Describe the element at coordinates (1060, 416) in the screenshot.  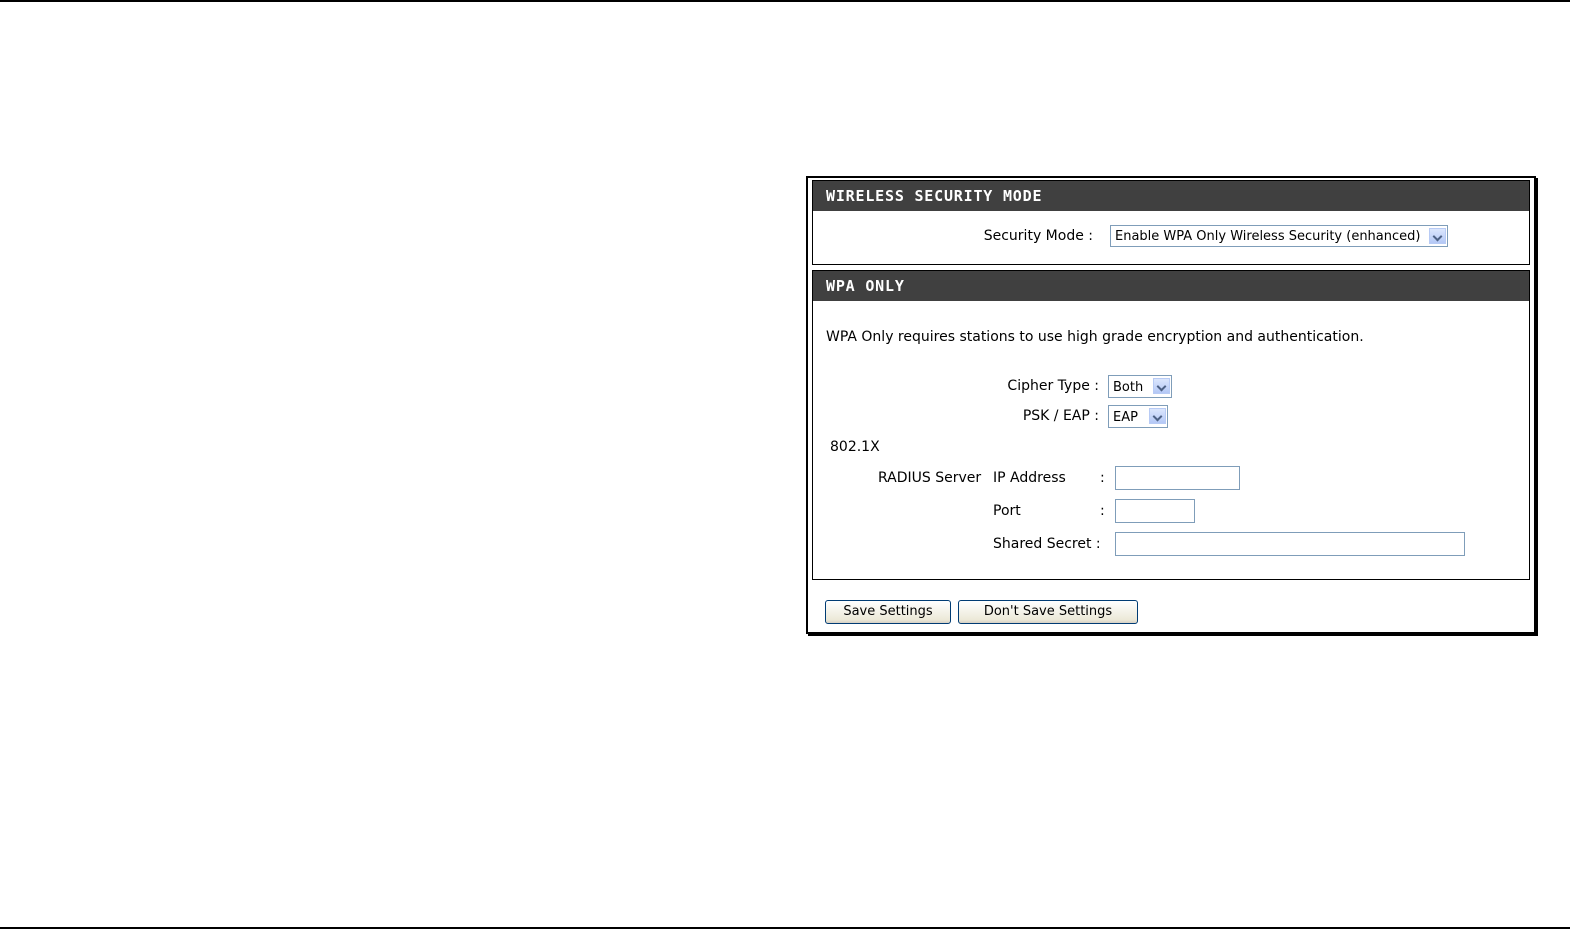
I see `psk-eap-label: PSK / EAP :` at that location.